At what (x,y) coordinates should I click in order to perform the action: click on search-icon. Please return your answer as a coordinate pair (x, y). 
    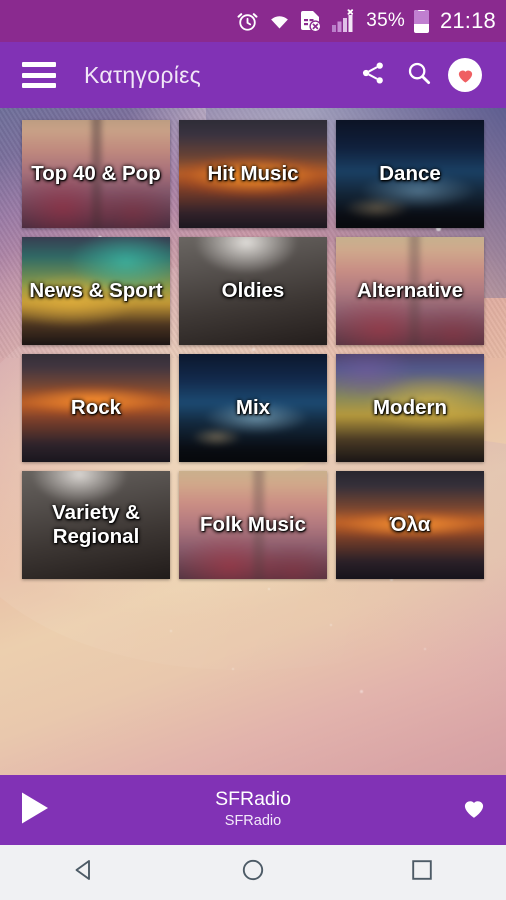
    Looking at the image, I should click on (419, 75).